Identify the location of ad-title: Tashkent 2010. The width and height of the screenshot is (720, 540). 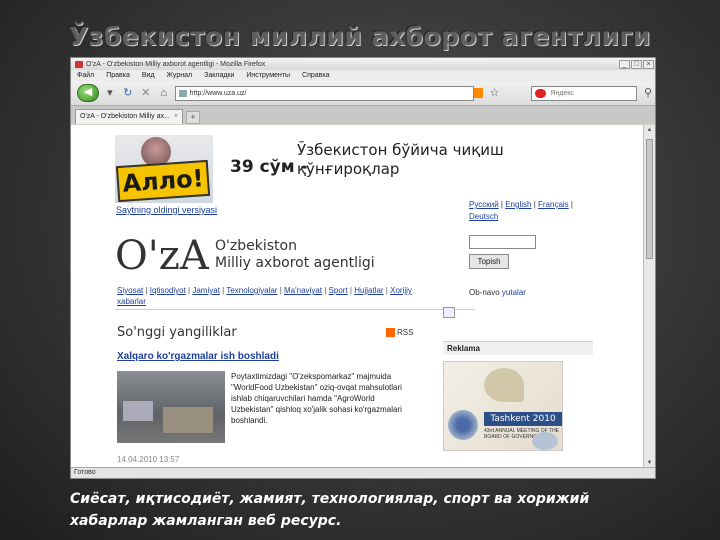
(523, 419).